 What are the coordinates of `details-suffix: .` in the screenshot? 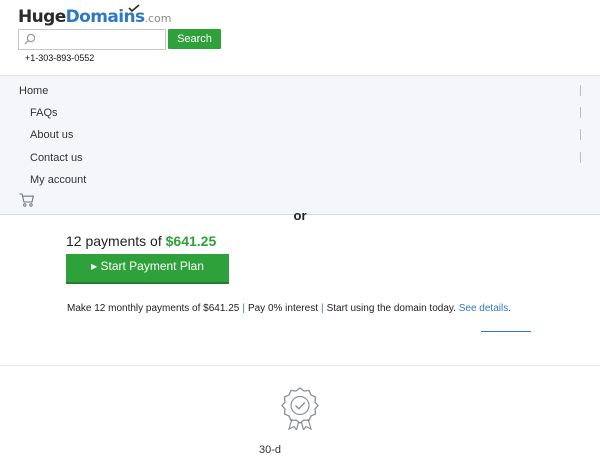 It's located at (509, 308).